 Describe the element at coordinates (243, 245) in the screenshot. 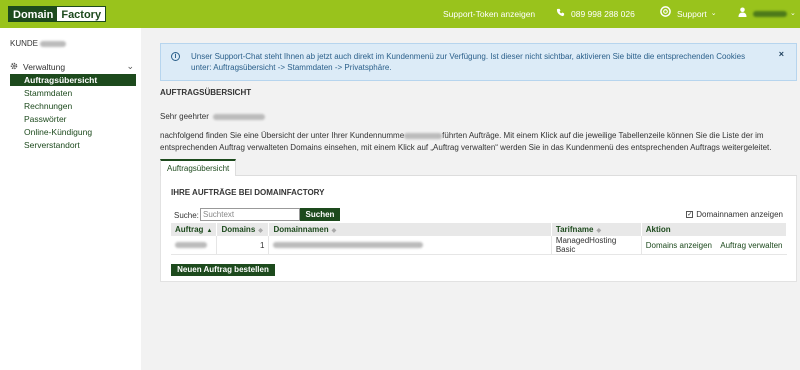

I see `cell-domains: 1` at that location.